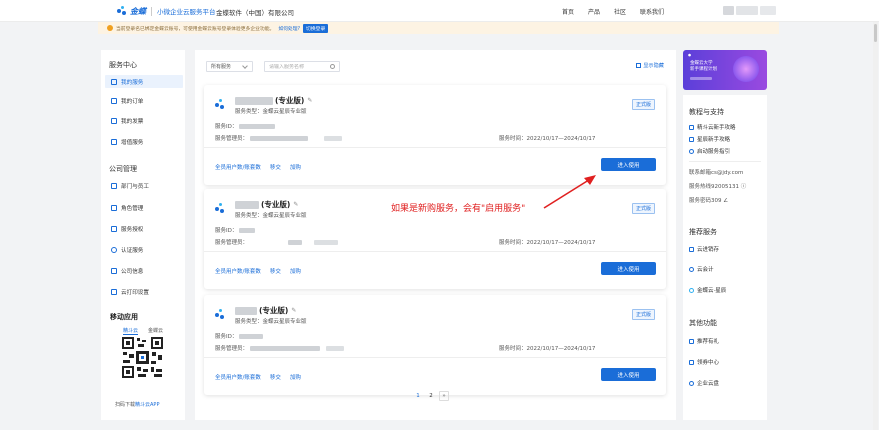 This screenshot has width=879, height=430. What do you see at coordinates (114, 100) in the screenshot?
I see `order-icon` at bounding box center [114, 100].